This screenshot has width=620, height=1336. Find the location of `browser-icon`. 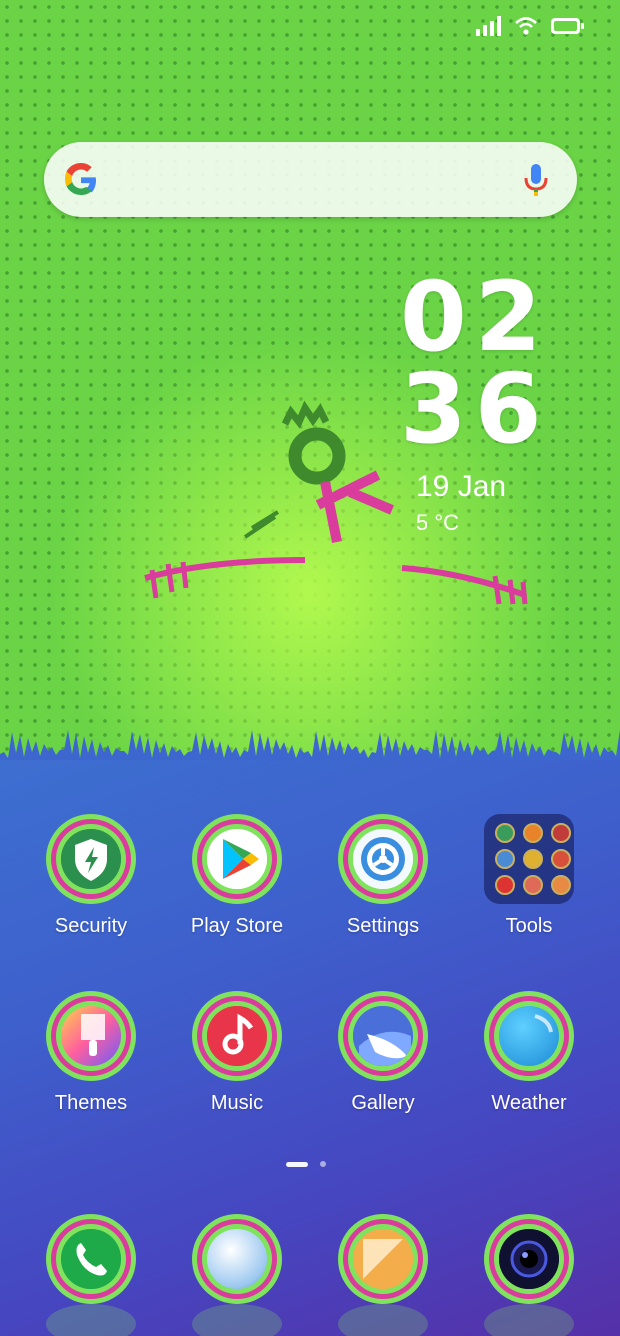

browser-icon is located at coordinates (237, 1259).